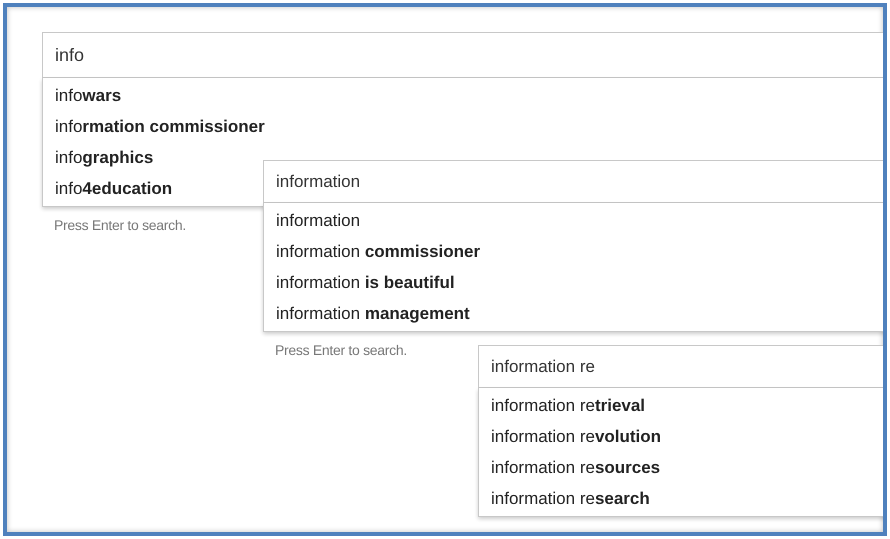 The image size is (890, 539). Describe the element at coordinates (564, 405) in the screenshot. I see `suggestion-item: information retrieval` at that location.